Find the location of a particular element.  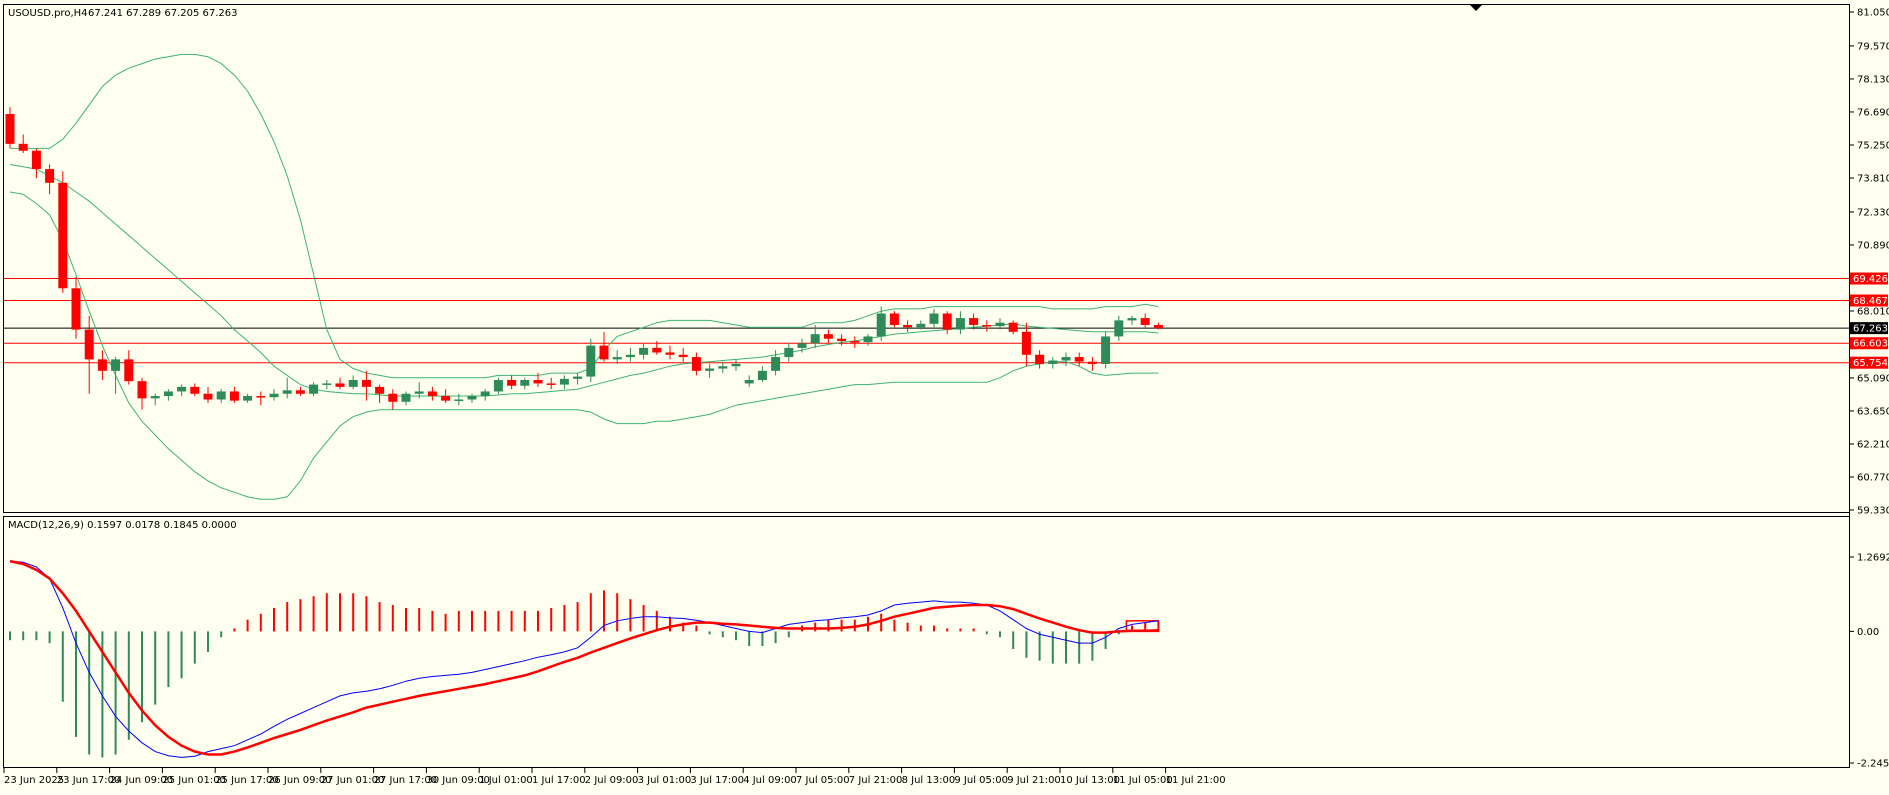

current-price-tag-label: 67.263 is located at coordinates (1870, 329).